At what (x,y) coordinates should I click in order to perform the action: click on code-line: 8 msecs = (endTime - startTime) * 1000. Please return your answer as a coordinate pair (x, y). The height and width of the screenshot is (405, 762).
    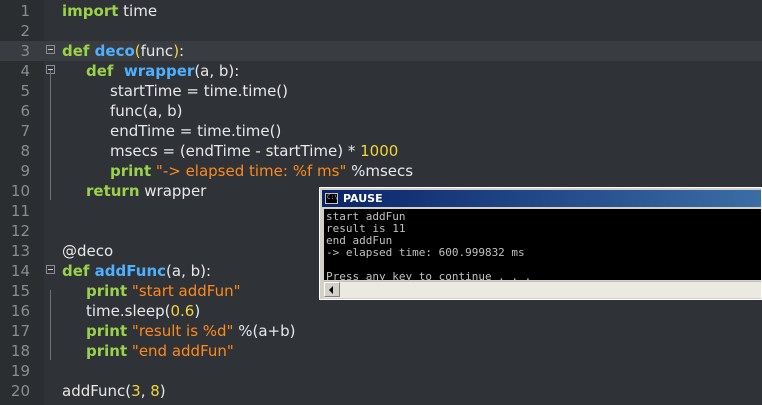
    Looking at the image, I should click on (381, 151).